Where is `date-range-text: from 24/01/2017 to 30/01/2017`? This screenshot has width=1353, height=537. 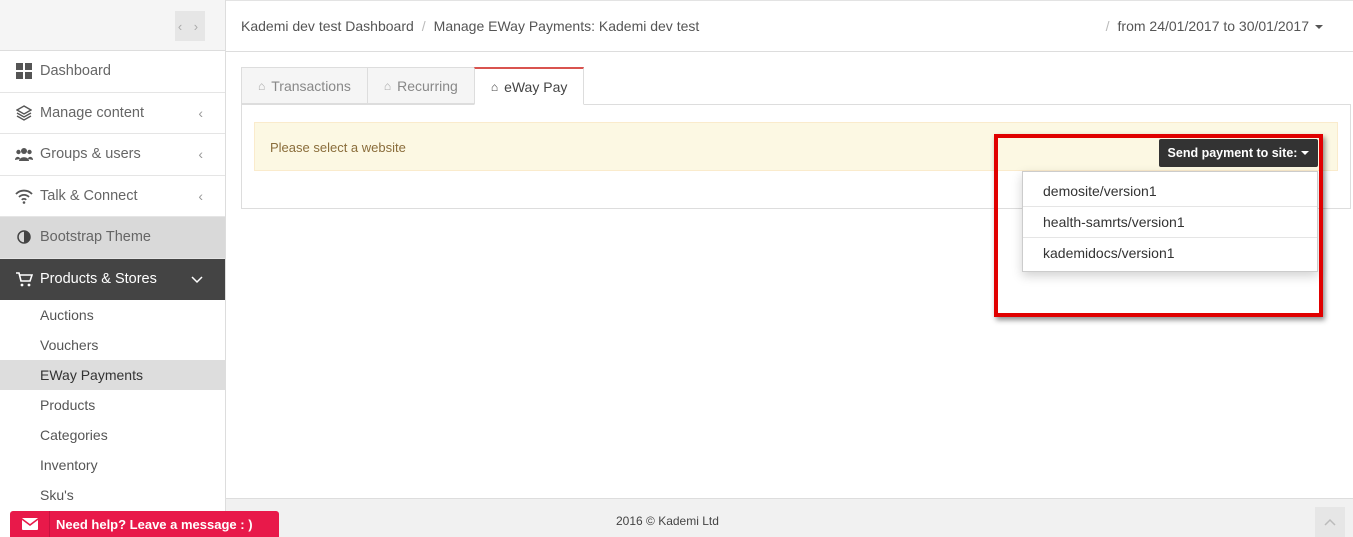 date-range-text: from 24/01/2017 to 30/01/2017 is located at coordinates (1213, 26).